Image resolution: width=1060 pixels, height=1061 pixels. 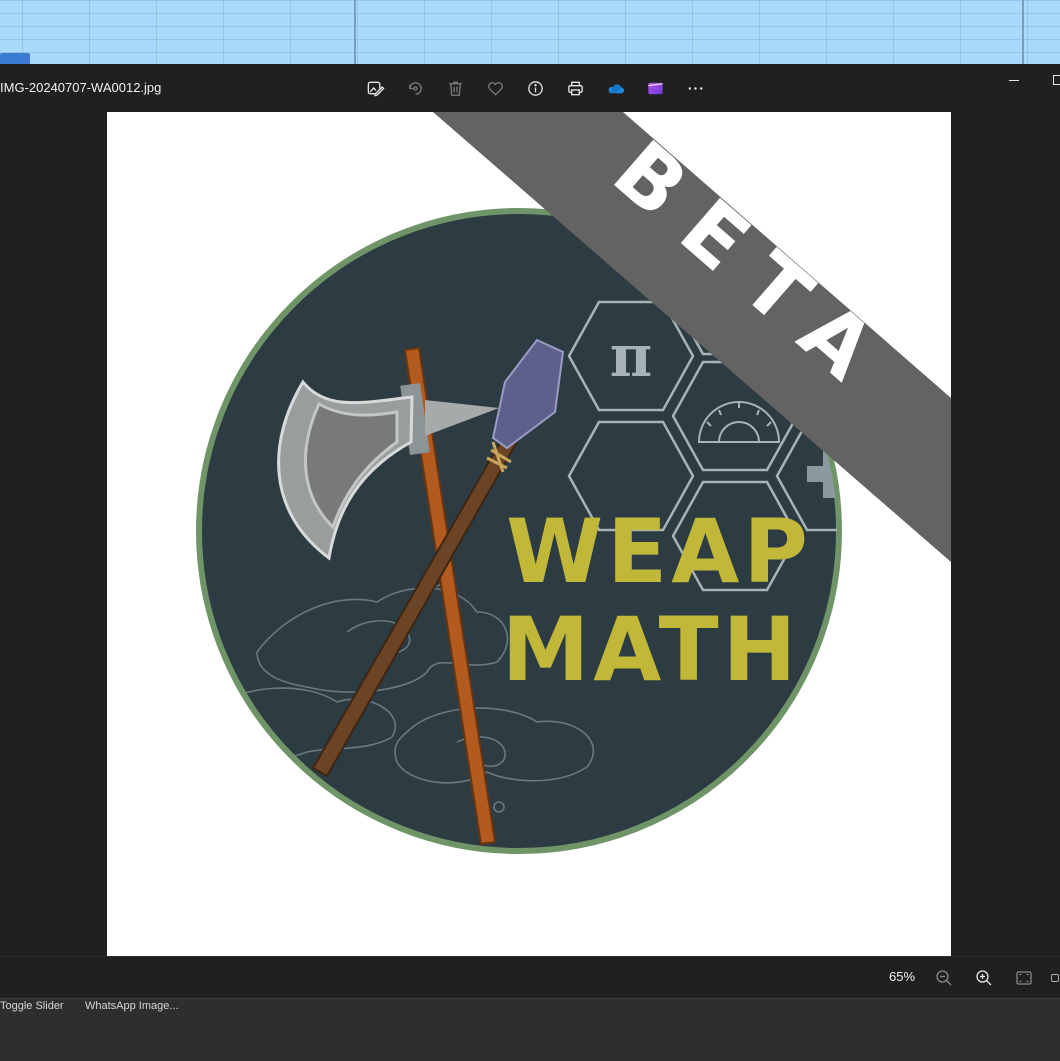 I want to click on print-icon, so click(x=575, y=88).